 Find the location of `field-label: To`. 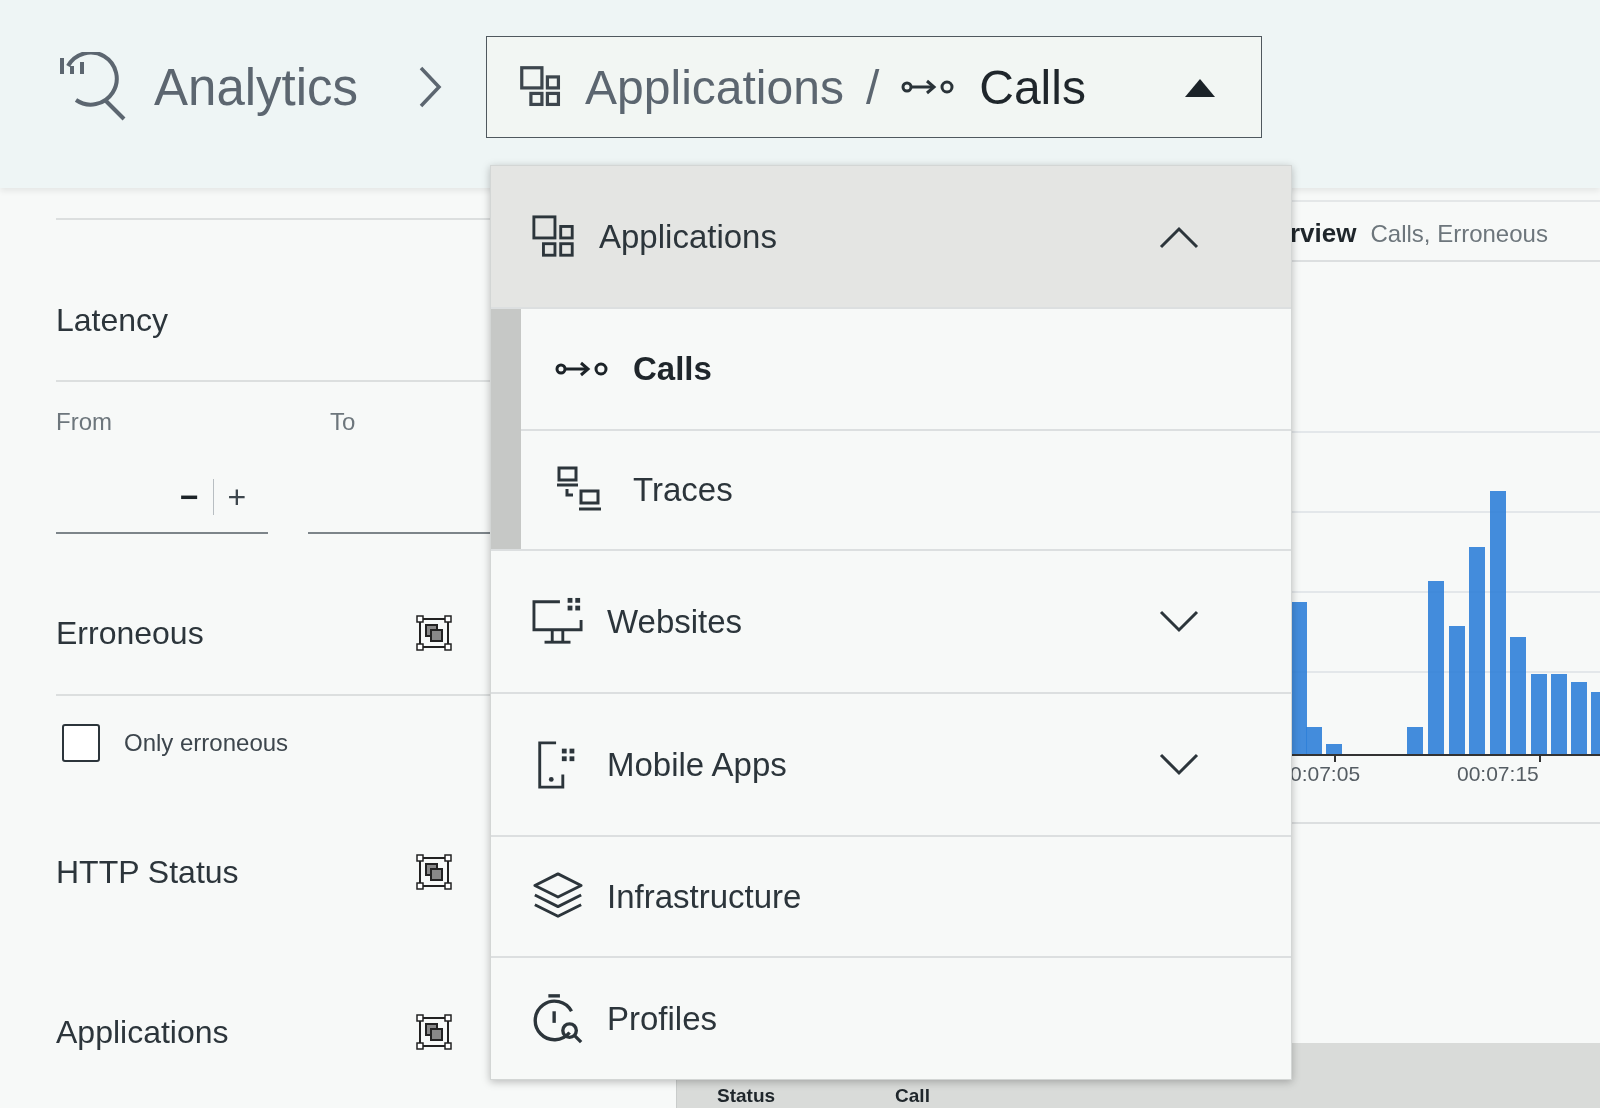

field-label: To is located at coordinates (343, 422).